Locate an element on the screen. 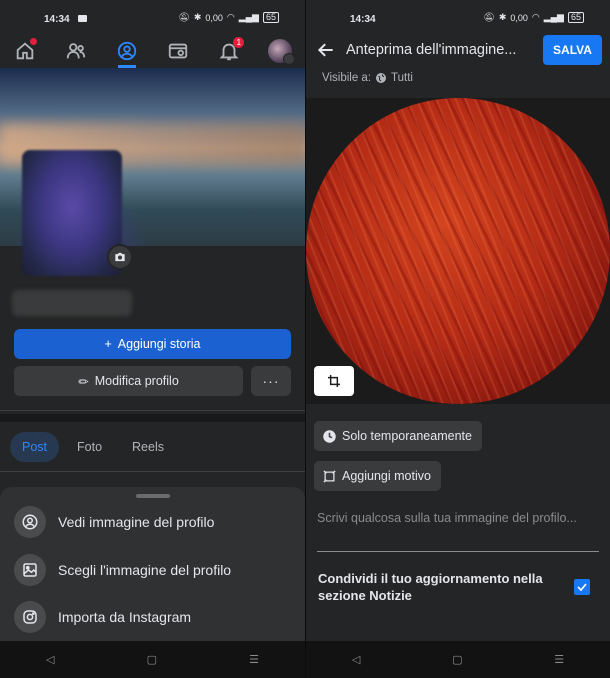 Image resolution: width=610 pixels, height=678 pixels. visibility-value: Tutti is located at coordinates (402, 78).